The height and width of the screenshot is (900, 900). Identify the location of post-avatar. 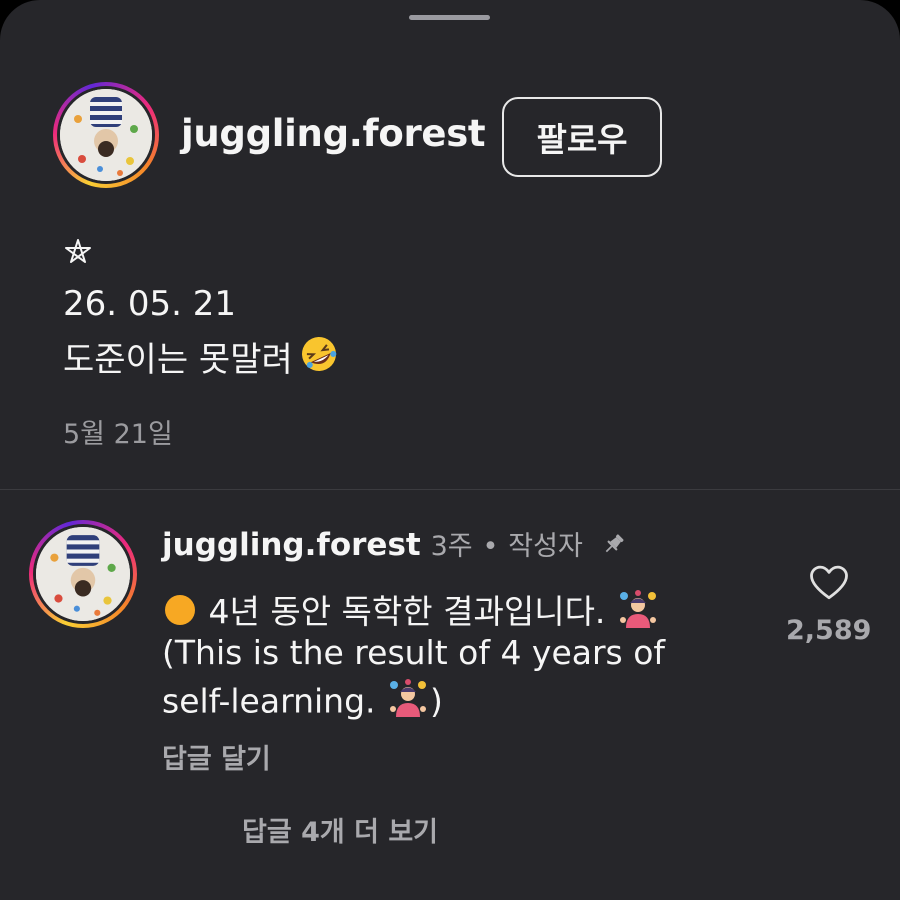
(106, 135).